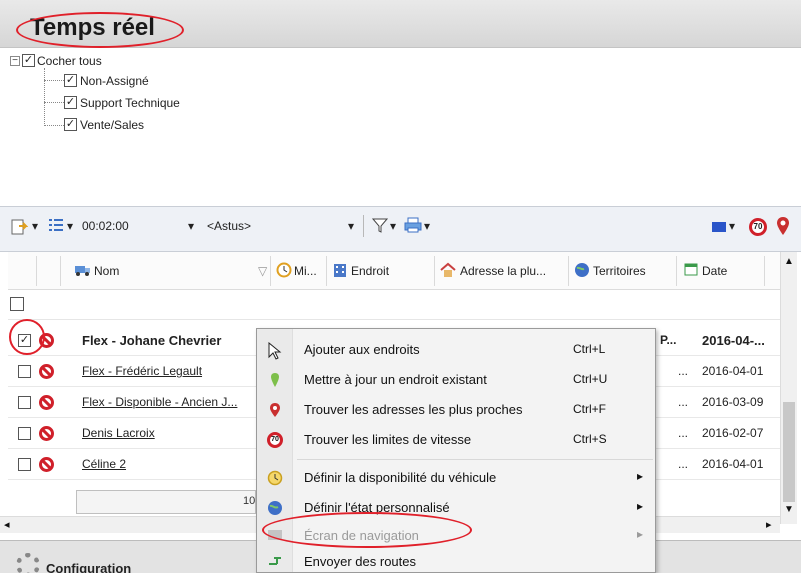 The height and width of the screenshot is (573, 801). Describe the element at coordinates (758, 227) in the screenshot. I see `speed-limit-icon: 70` at that location.